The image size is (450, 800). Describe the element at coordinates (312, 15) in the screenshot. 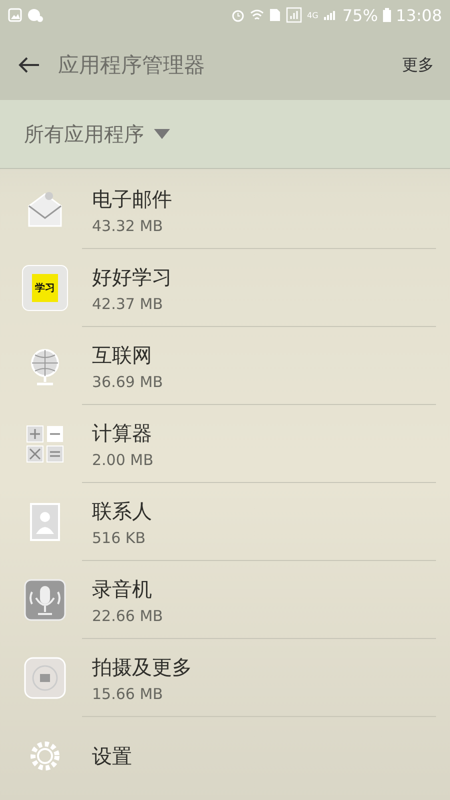

I see `network-type: 4G` at that location.